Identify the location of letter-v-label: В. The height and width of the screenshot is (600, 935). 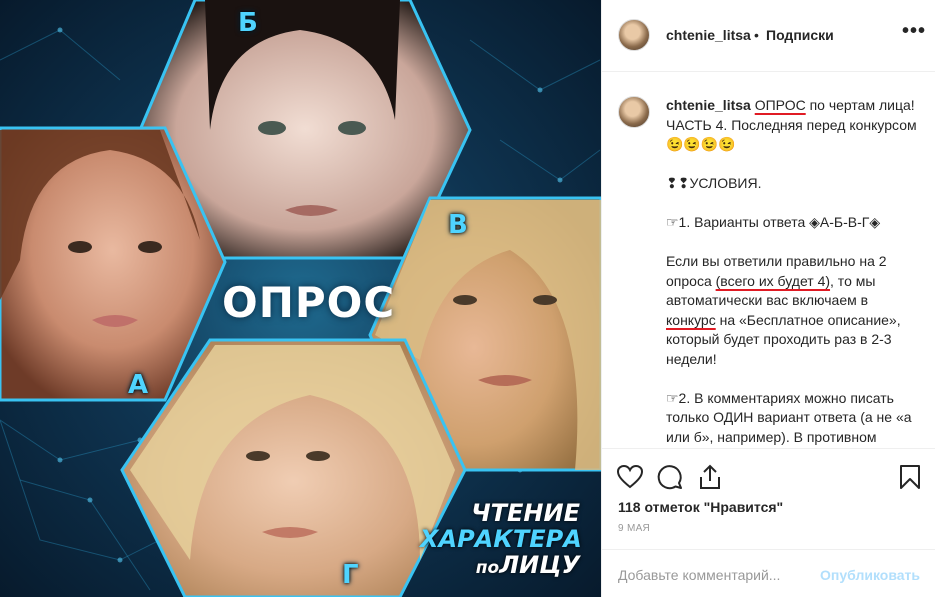
(458, 225).